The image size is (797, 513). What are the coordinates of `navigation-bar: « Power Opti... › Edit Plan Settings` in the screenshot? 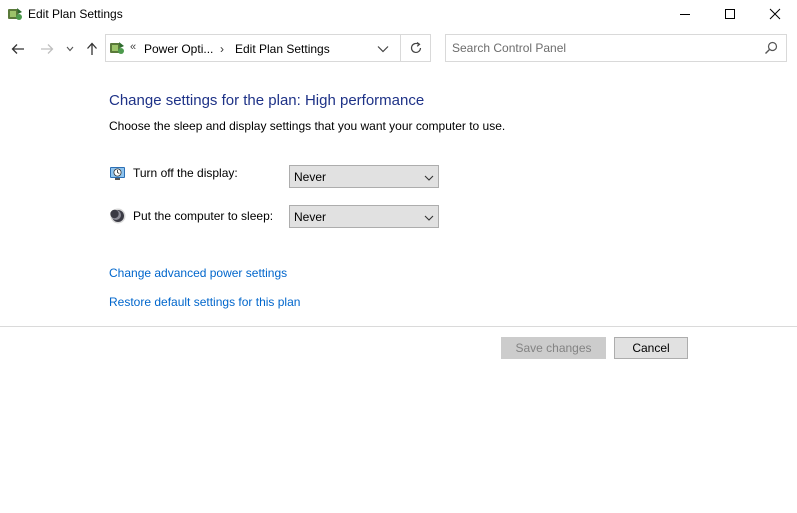 It's located at (398, 49).